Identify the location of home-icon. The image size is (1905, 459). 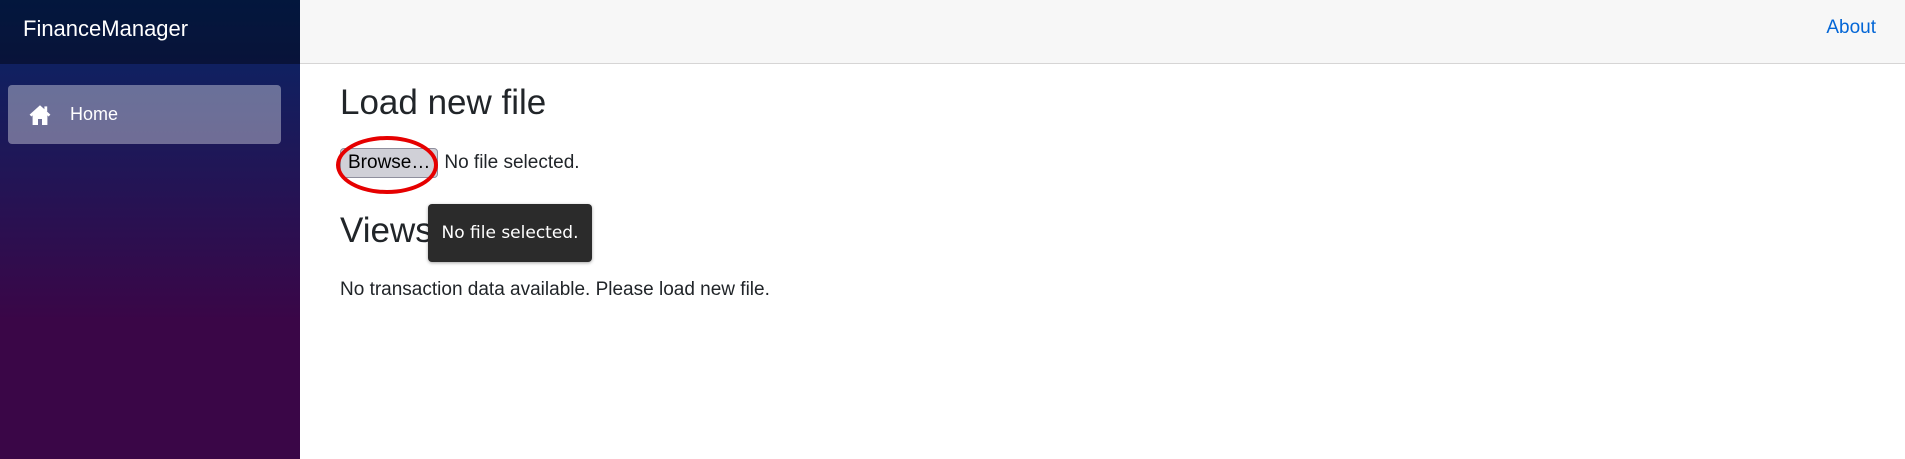
(40, 115).